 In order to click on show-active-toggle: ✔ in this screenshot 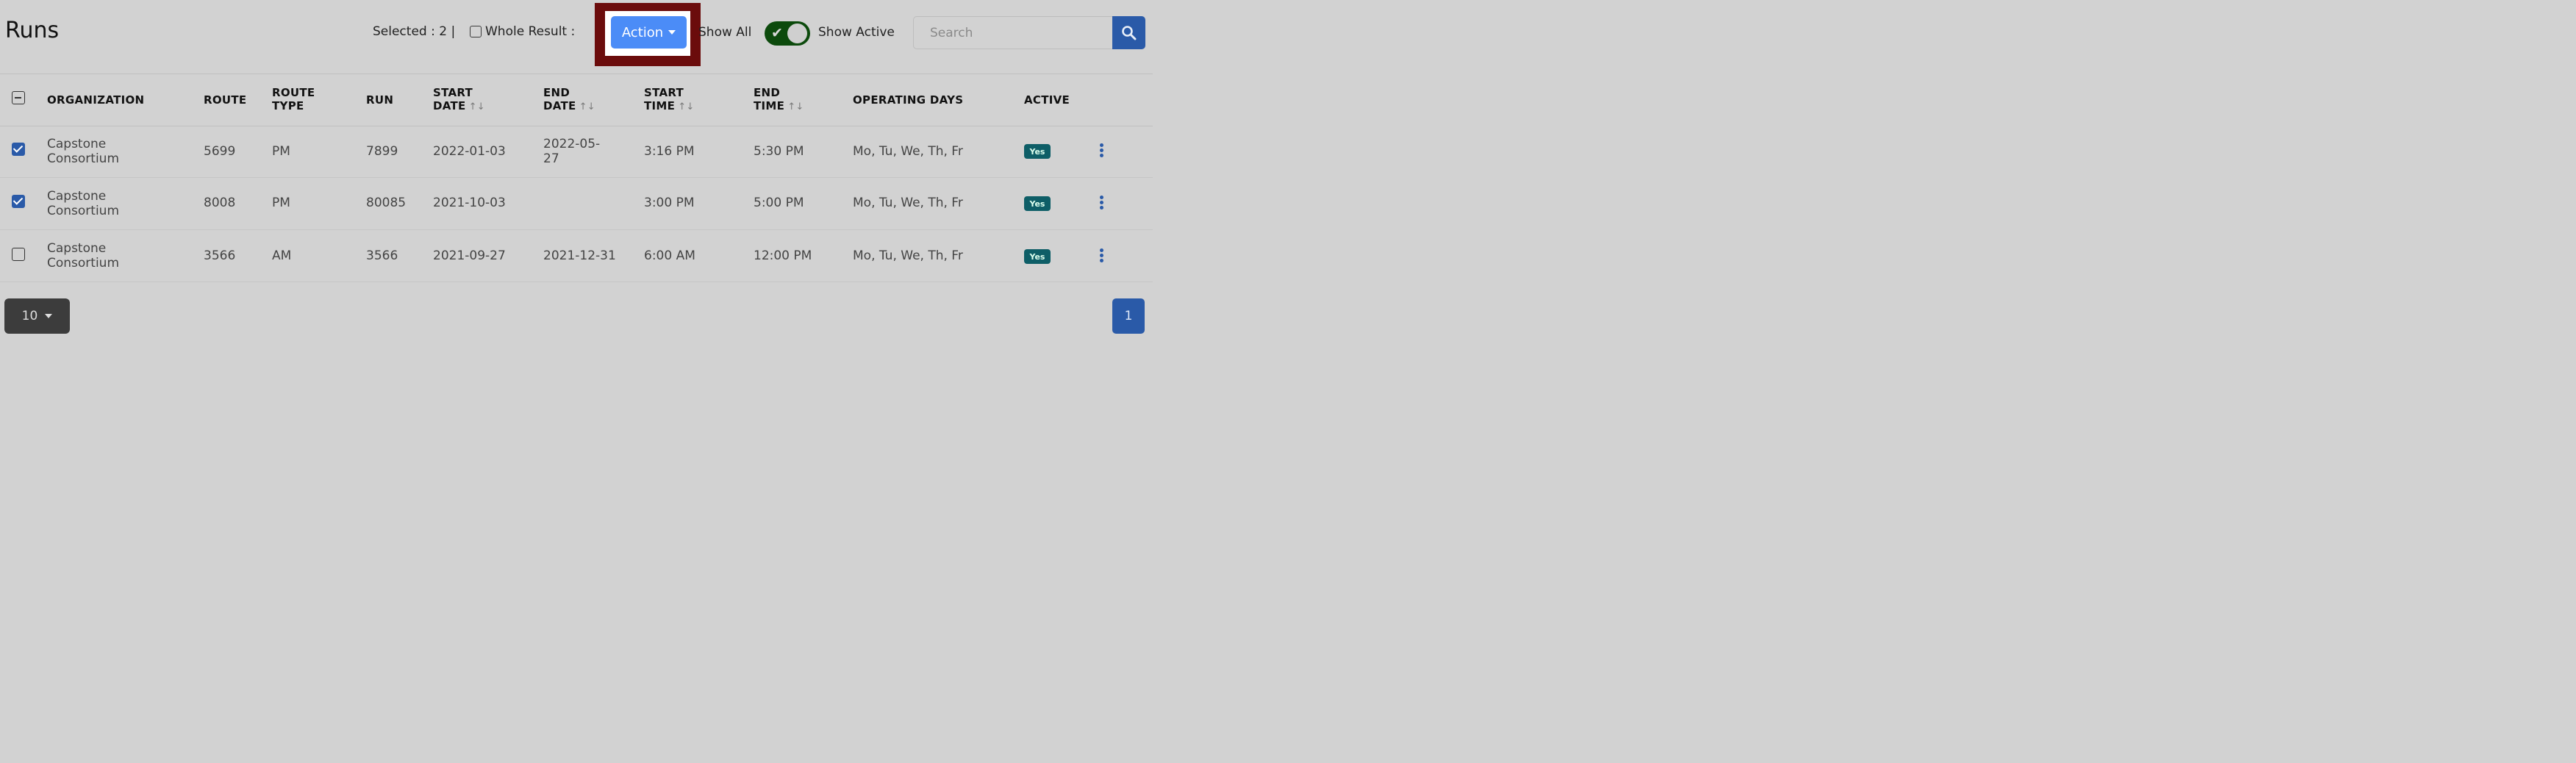, I will do `click(787, 33)`.